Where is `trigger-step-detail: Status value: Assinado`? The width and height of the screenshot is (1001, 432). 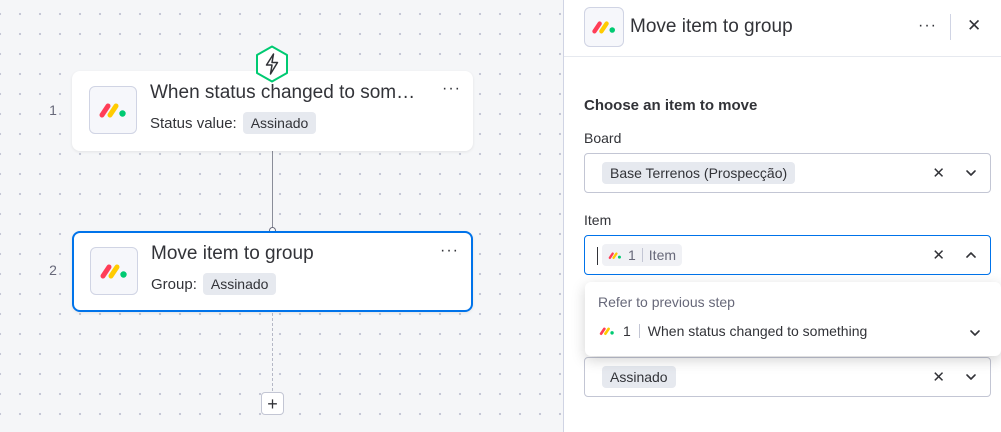 trigger-step-detail: Status value: Assinado is located at coordinates (233, 123).